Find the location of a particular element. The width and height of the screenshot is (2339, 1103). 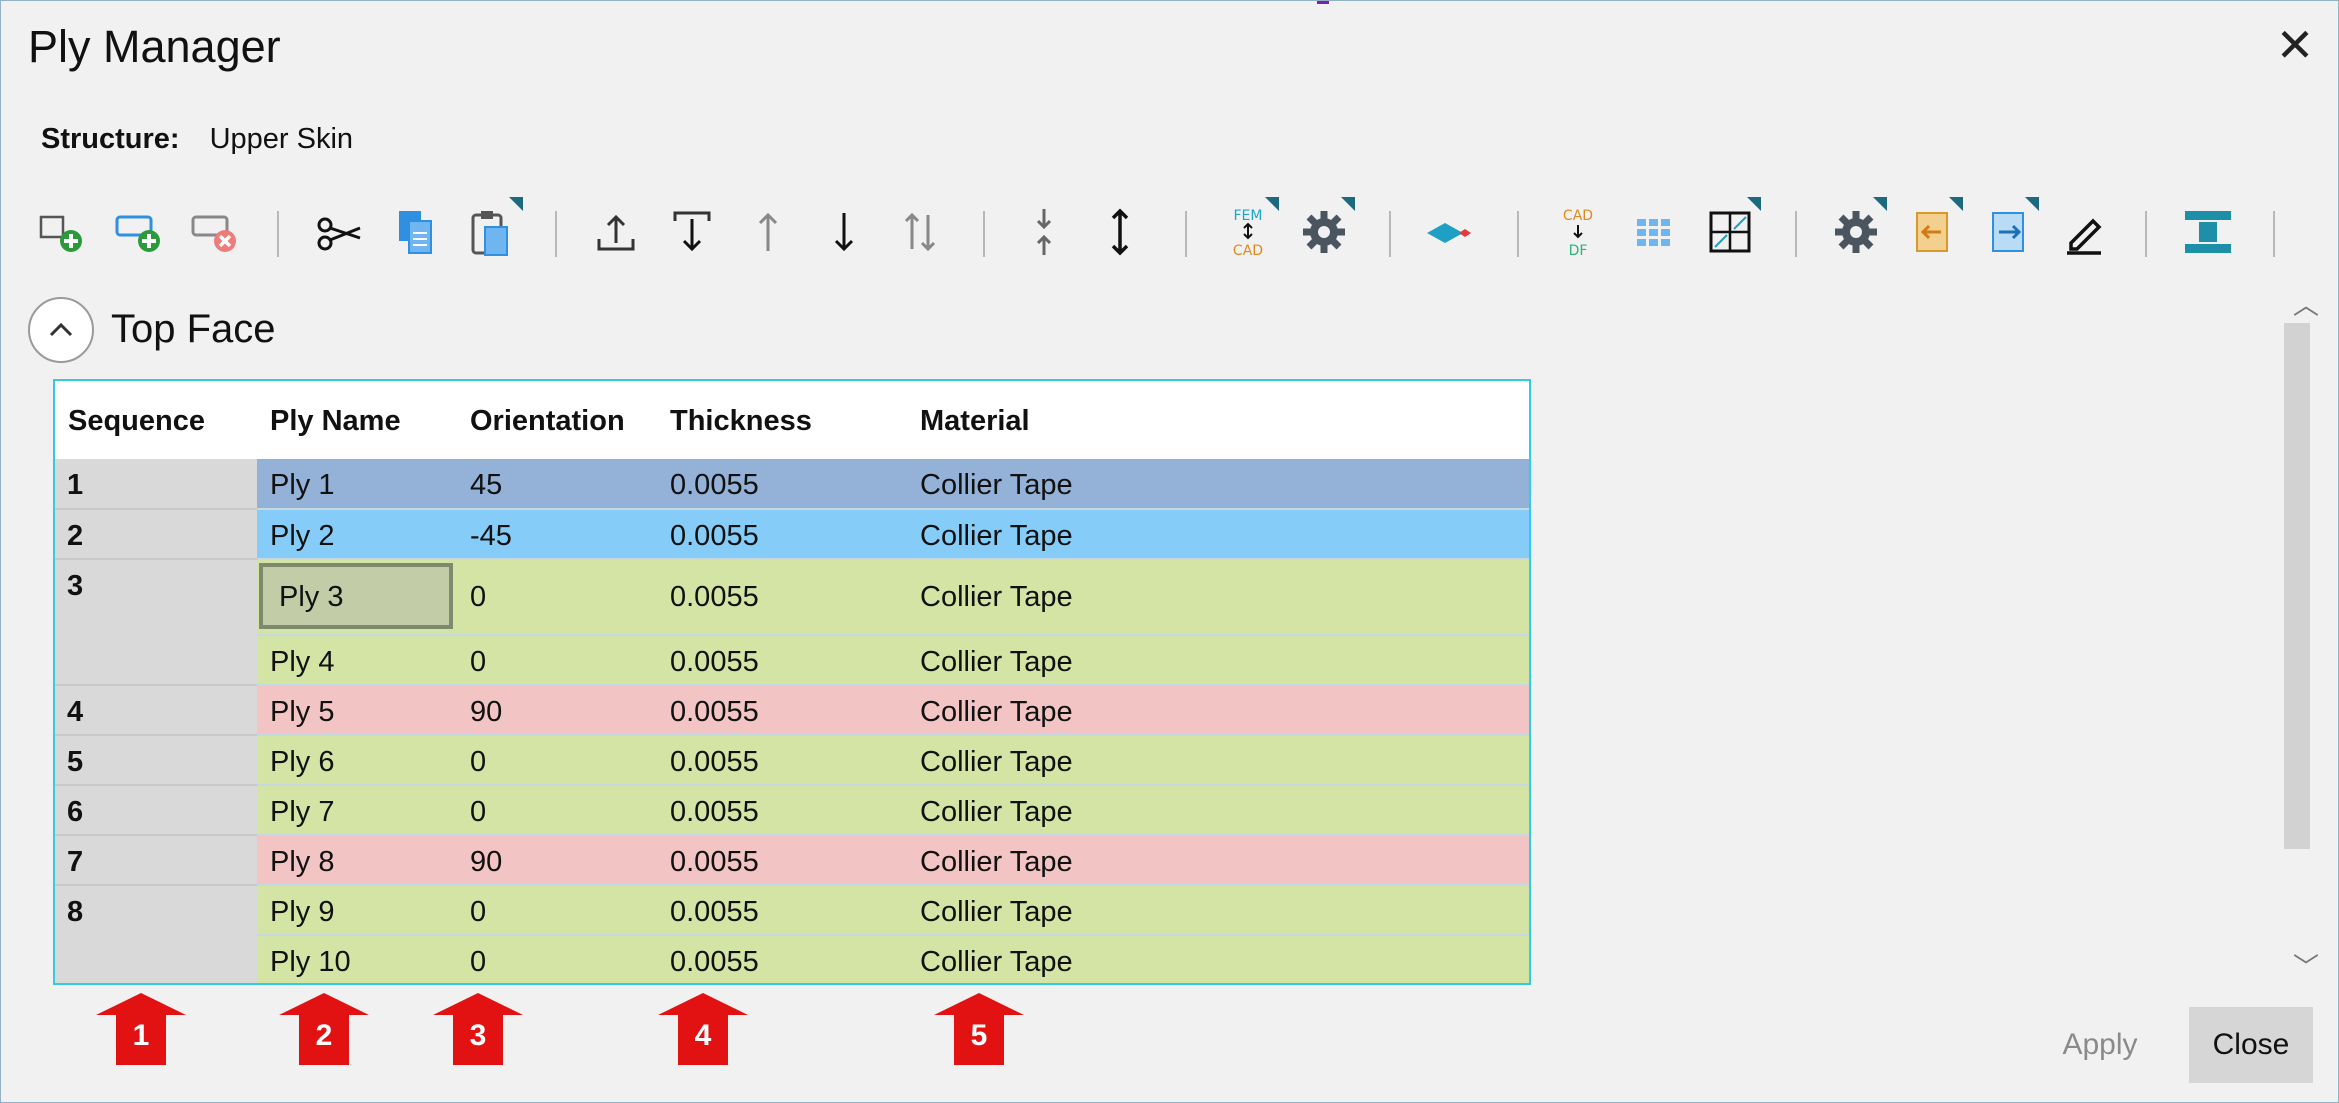

orientation-cell: 45 is located at coordinates (486, 485).